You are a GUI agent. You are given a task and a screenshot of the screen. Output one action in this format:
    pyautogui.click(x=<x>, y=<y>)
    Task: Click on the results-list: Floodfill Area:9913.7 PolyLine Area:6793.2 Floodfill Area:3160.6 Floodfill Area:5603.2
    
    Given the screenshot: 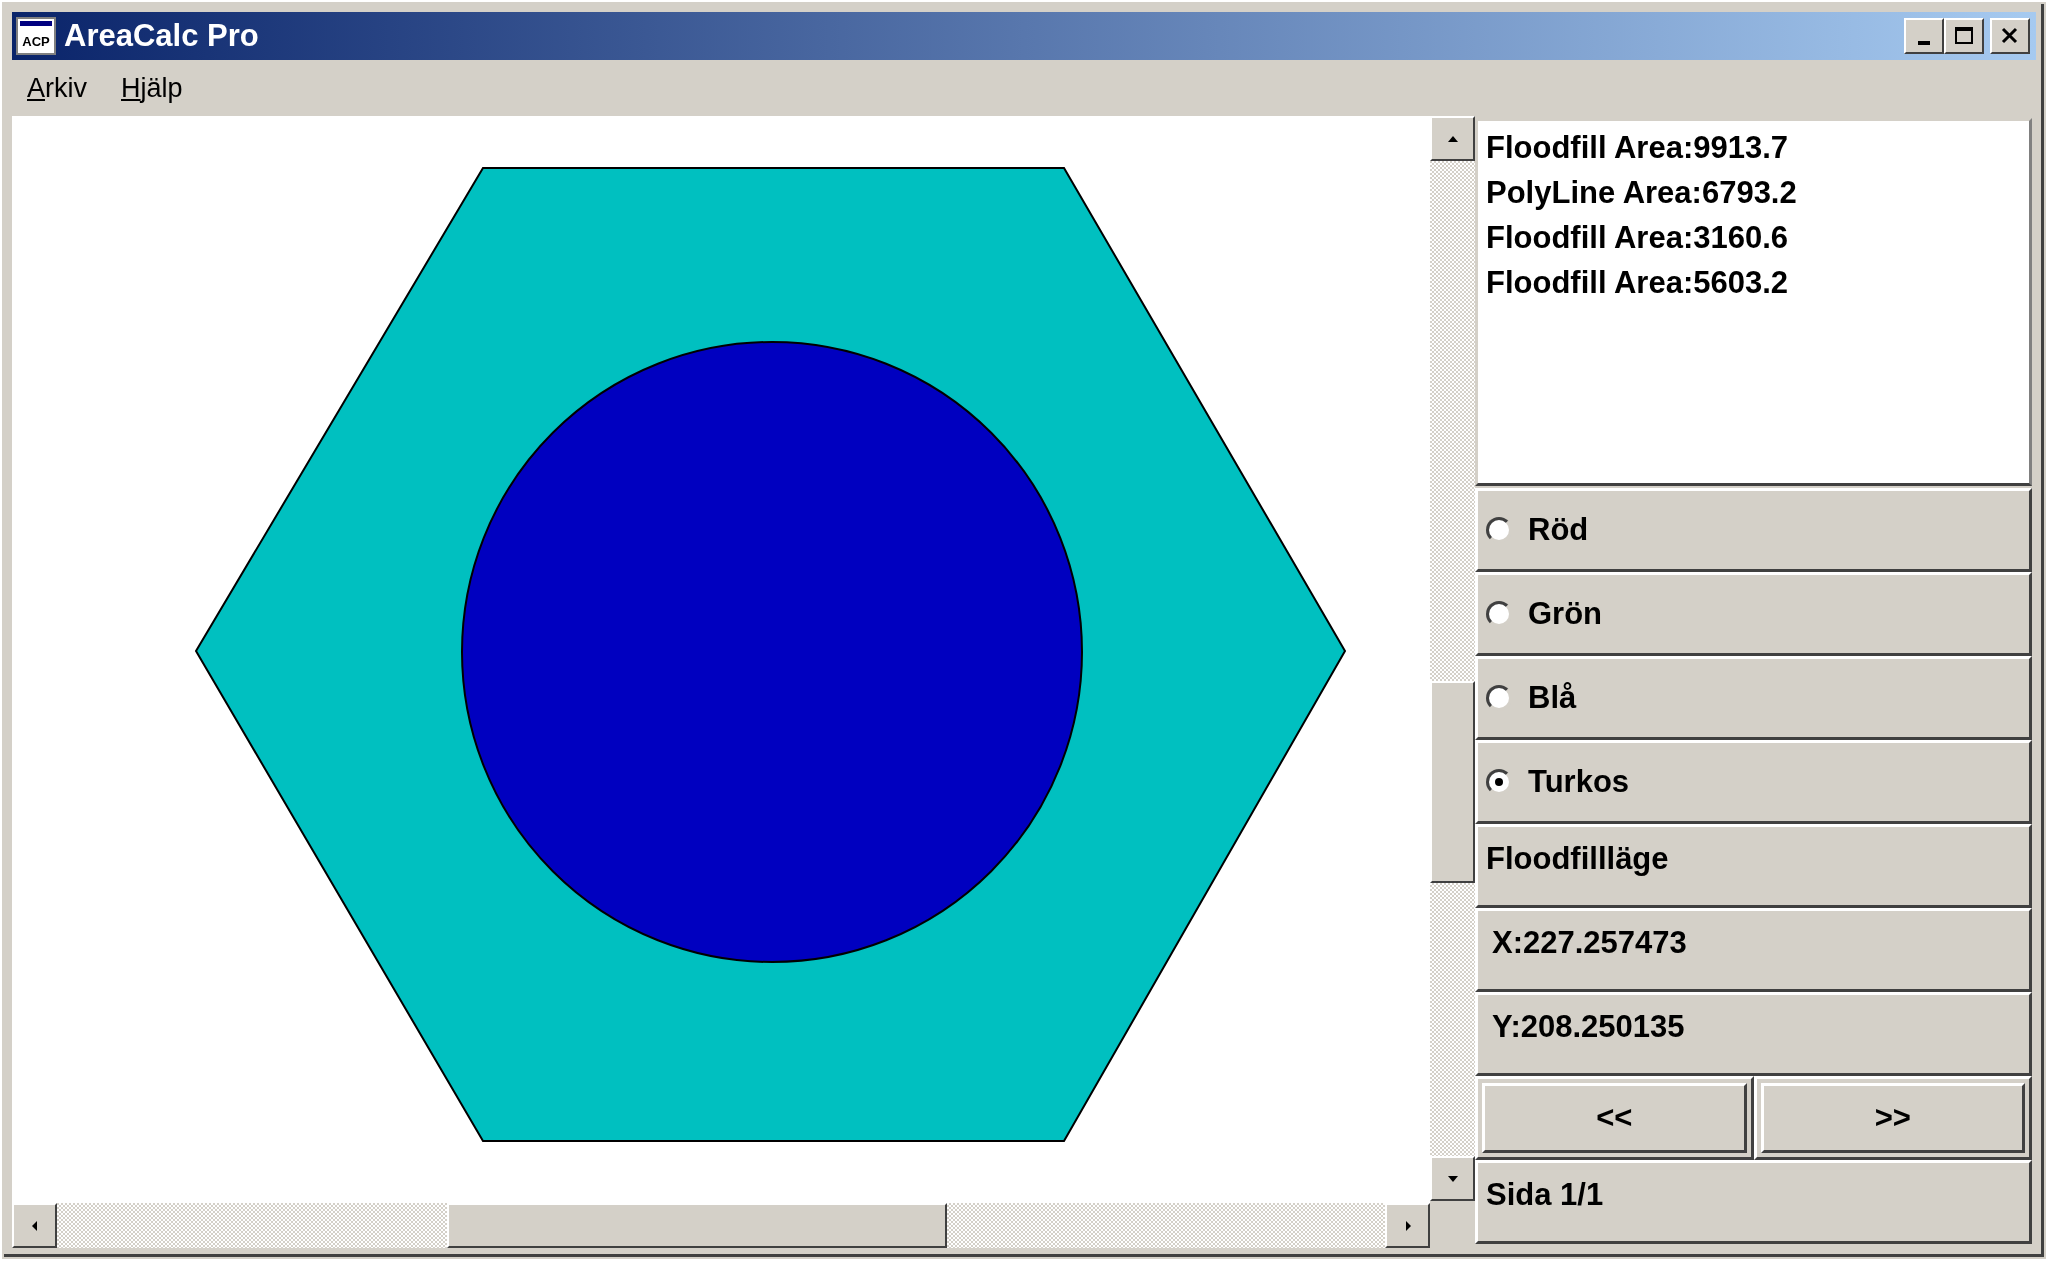 What is the action you would take?
    pyautogui.click(x=1753, y=302)
    